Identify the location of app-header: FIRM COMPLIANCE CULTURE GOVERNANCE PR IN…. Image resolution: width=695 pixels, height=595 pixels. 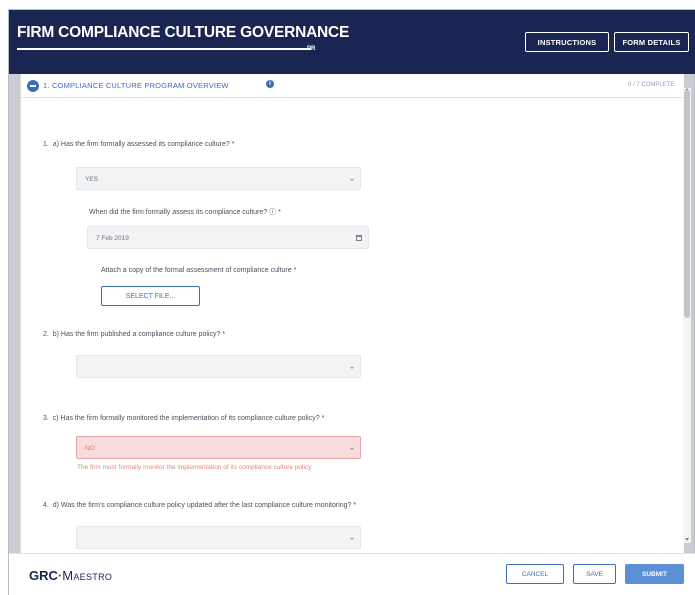
(352, 42).